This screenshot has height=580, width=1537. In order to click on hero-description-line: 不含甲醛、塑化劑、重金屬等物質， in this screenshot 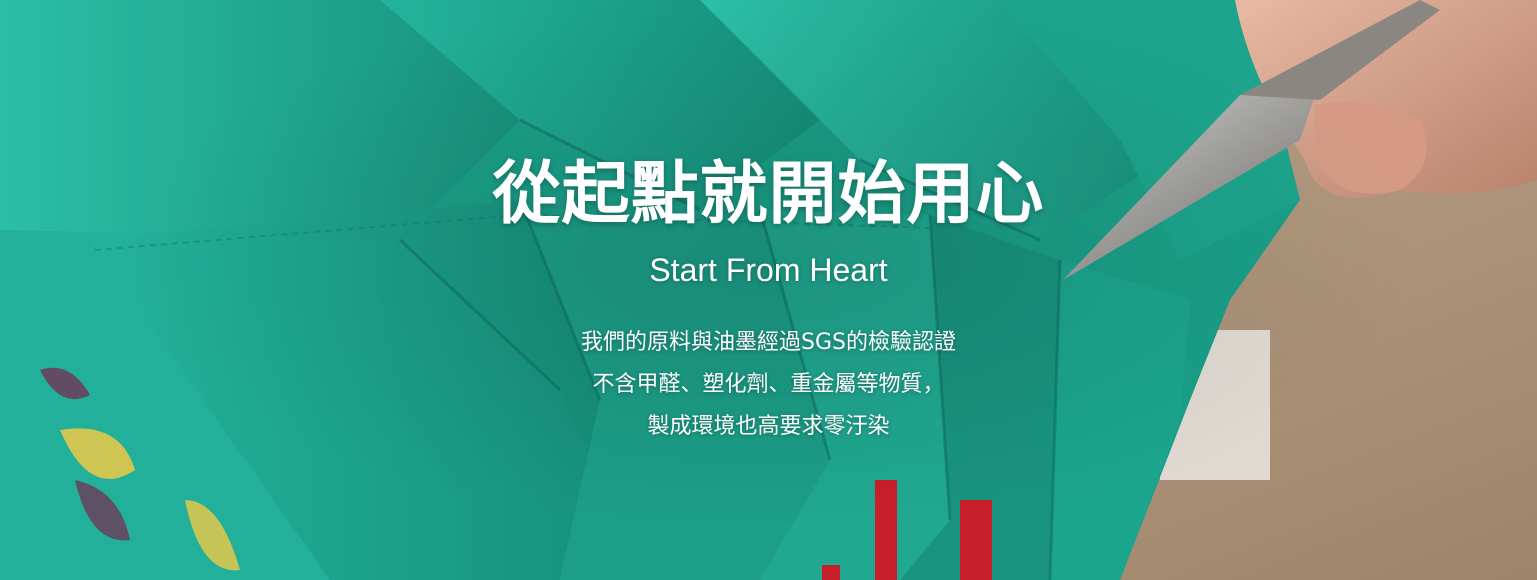, I will do `click(768, 384)`.